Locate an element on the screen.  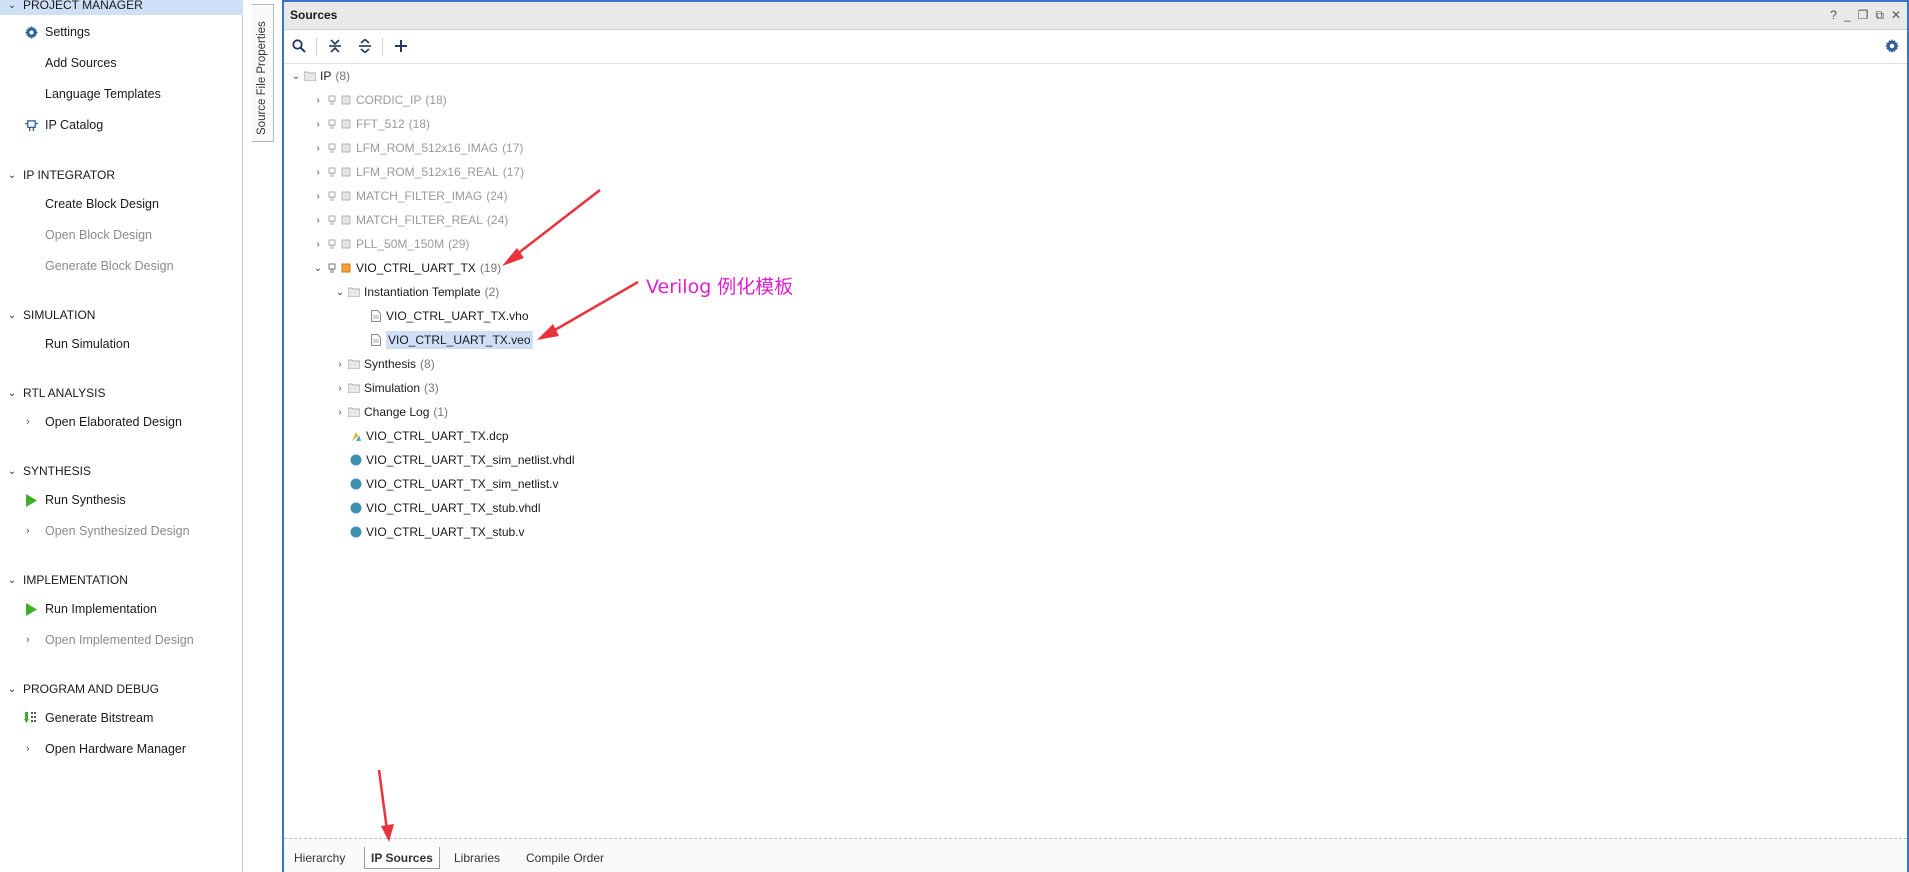
tree-node-ip: › PLL_50M_150M (29) is located at coordinates (390, 244).